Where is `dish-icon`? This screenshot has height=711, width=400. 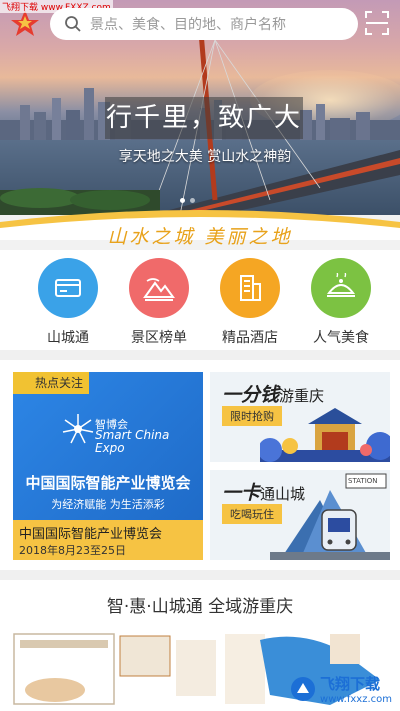
dish-icon is located at coordinates (341, 288).